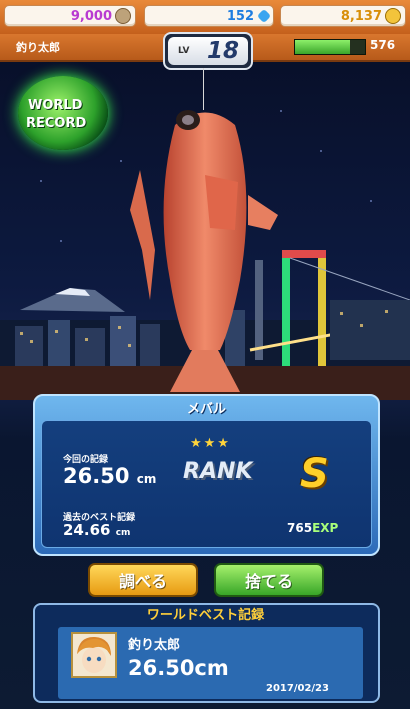 The image size is (410, 709). What do you see at coordinates (154, 645) in the screenshot?
I see `record-holder-name: 釣り太郎` at bounding box center [154, 645].